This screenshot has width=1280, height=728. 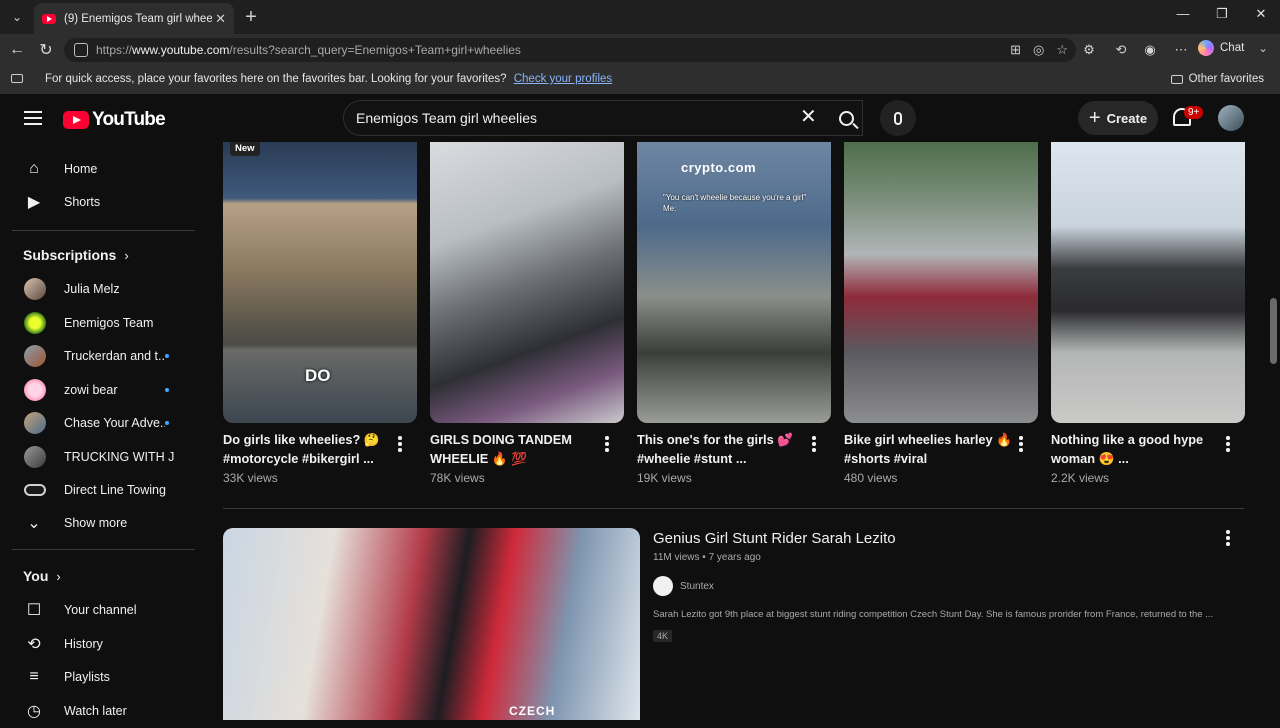 I want to click on microphone-icon, so click(x=898, y=118).